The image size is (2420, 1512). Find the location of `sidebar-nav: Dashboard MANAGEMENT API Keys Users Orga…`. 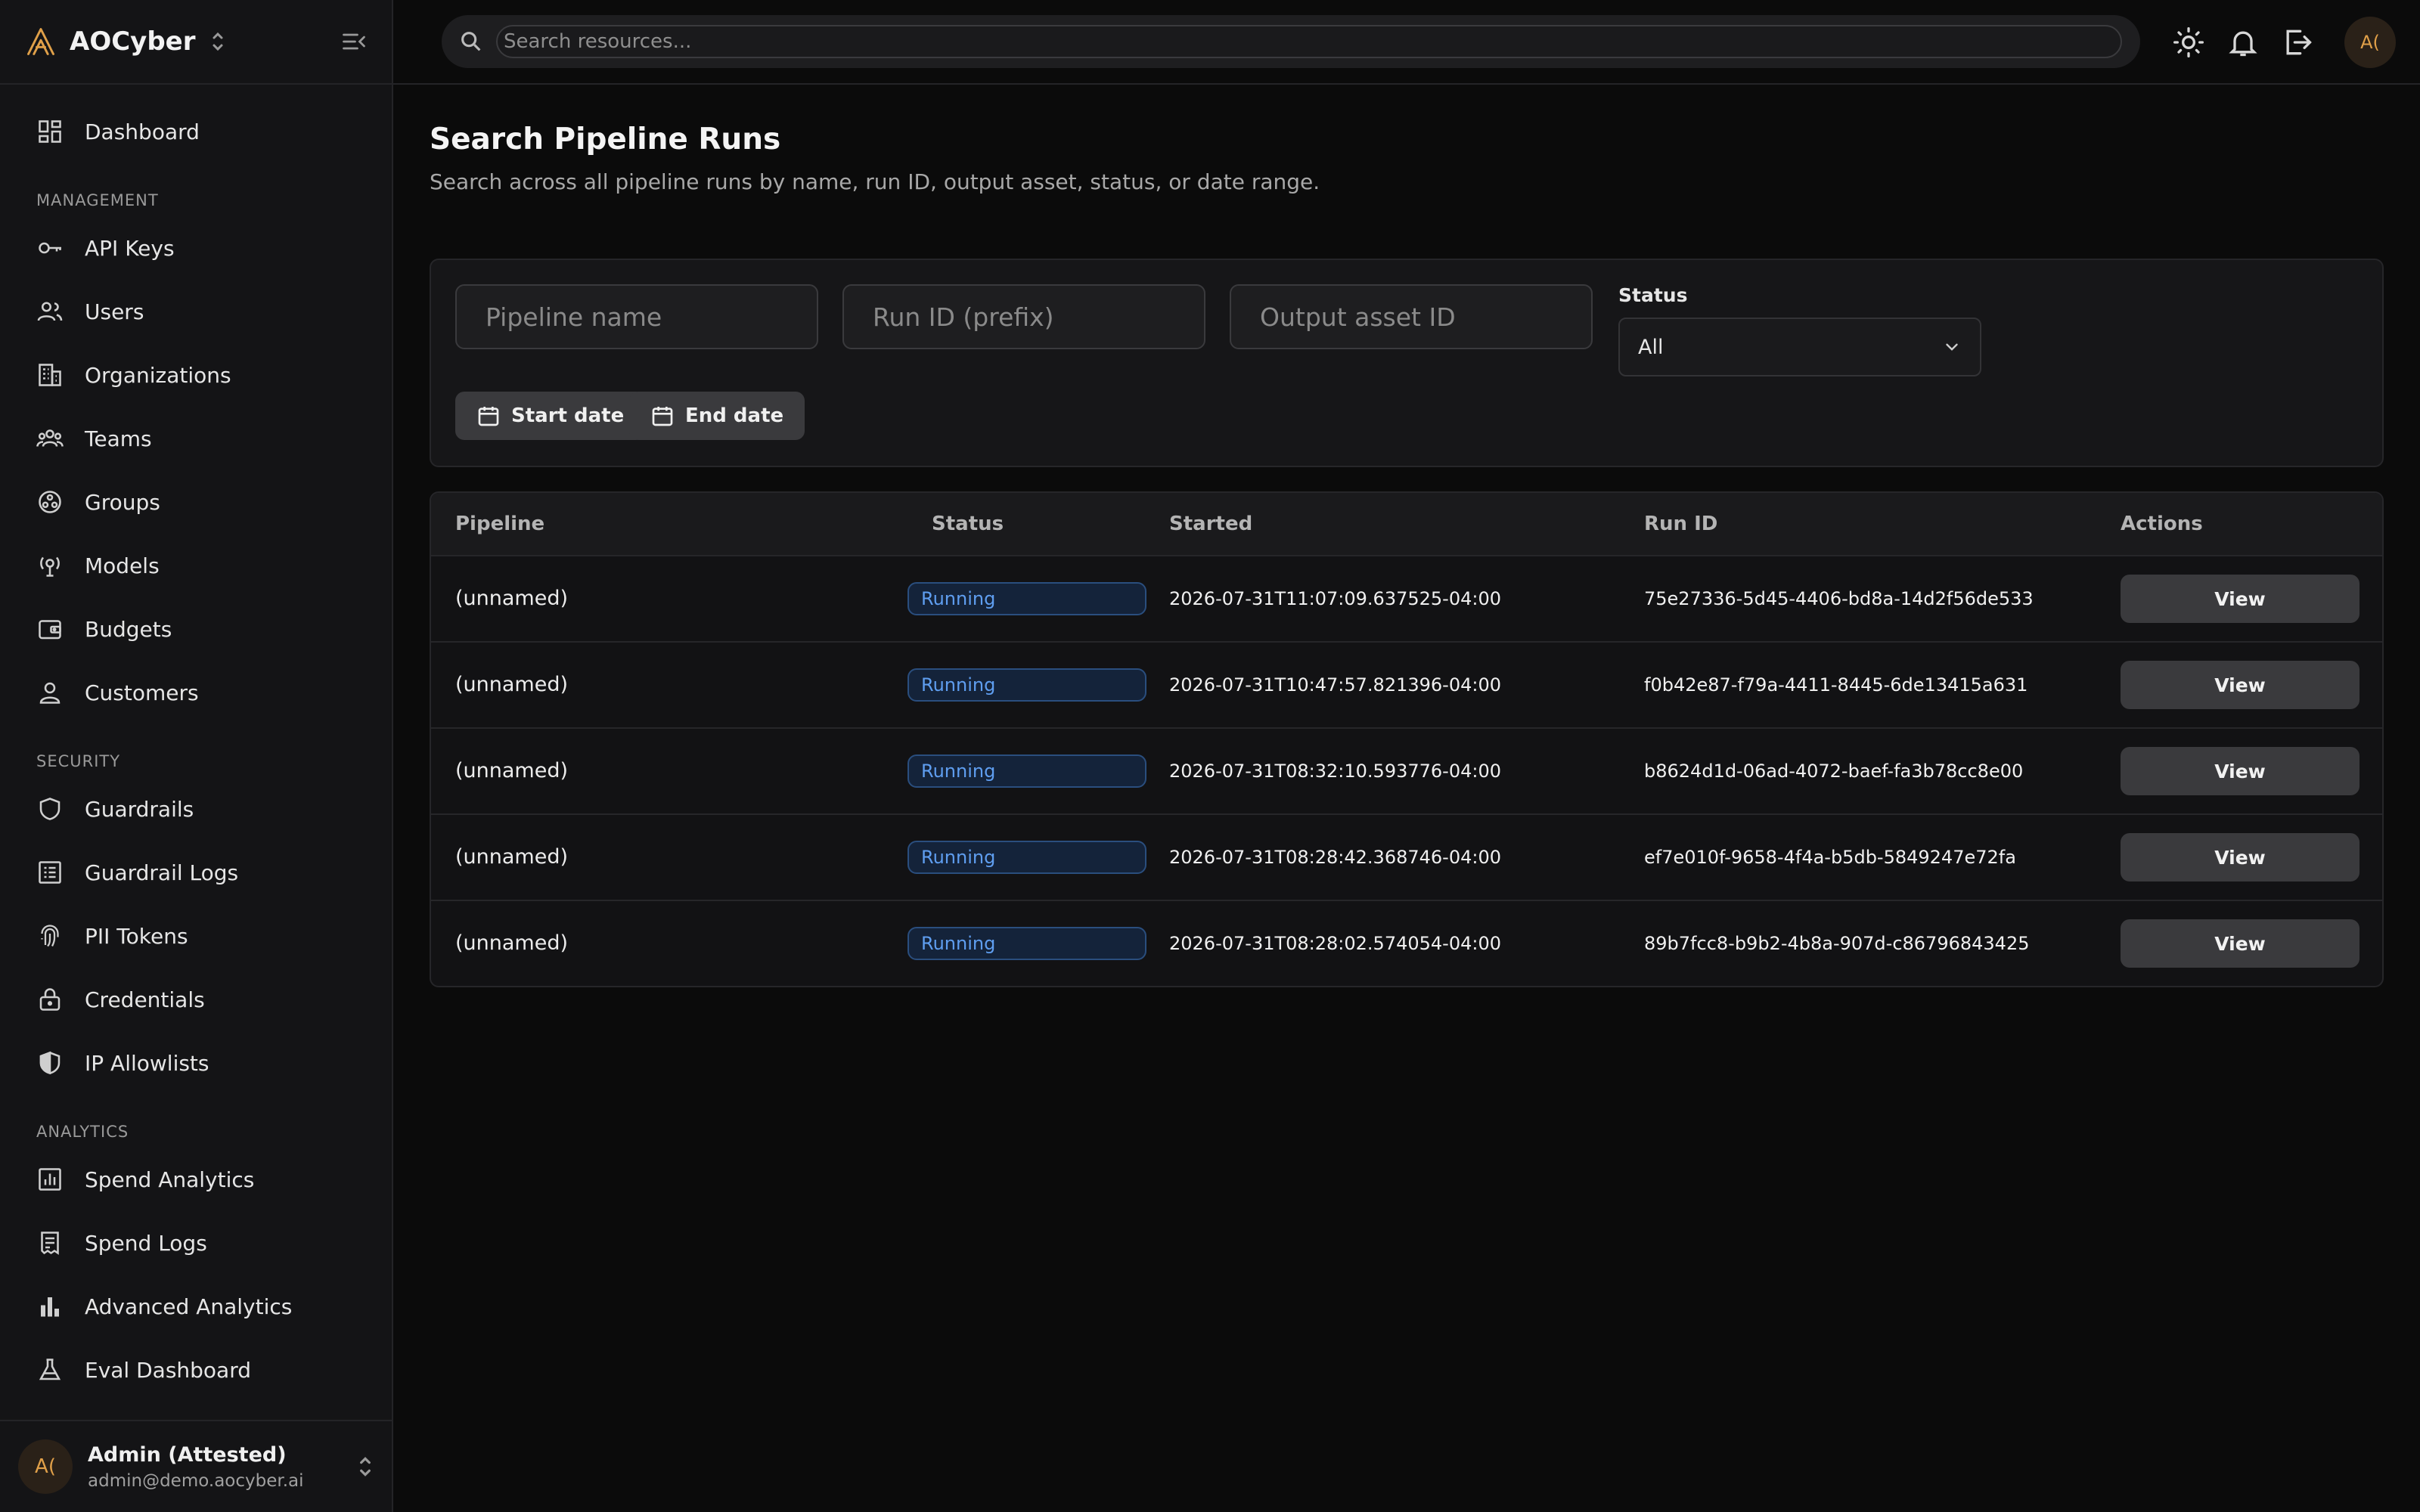

sidebar-nav: Dashboard MANAGEMENT API Keys Users Orga… is located at coordinates (196, 743).